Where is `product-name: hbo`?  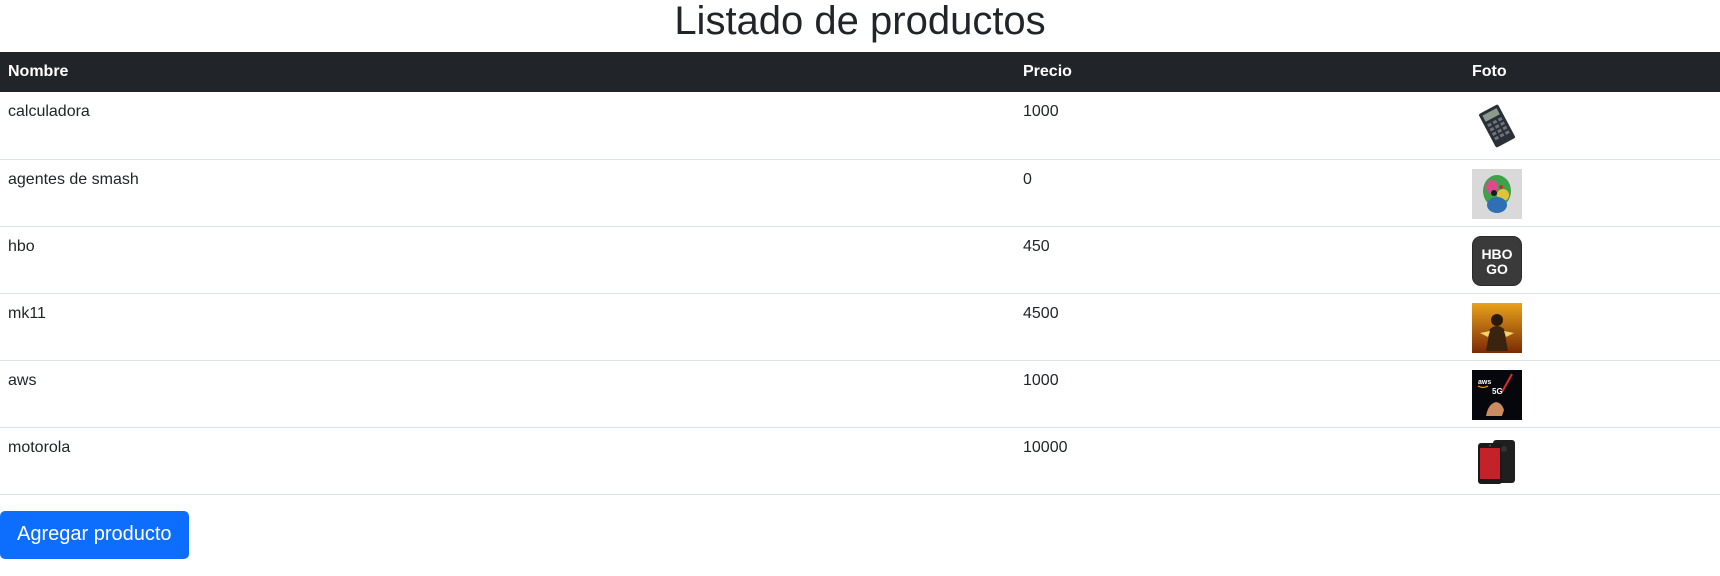 product-name: hbo is located at coordinates (507, 260).